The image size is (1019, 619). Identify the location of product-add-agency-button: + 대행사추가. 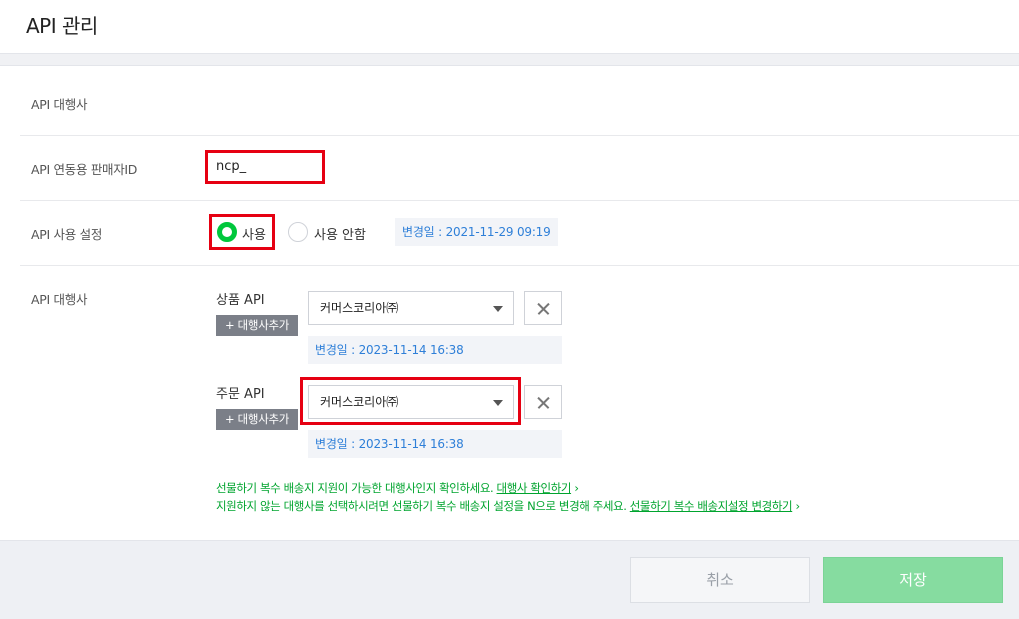
(257, 325).